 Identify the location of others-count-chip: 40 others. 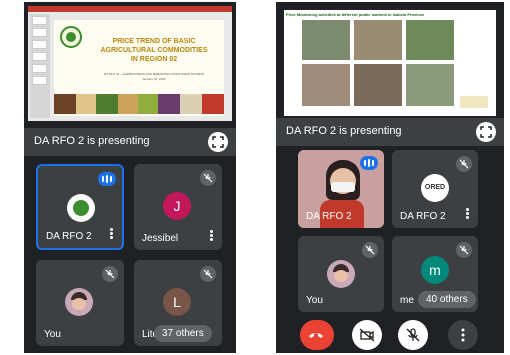
(447, 299).